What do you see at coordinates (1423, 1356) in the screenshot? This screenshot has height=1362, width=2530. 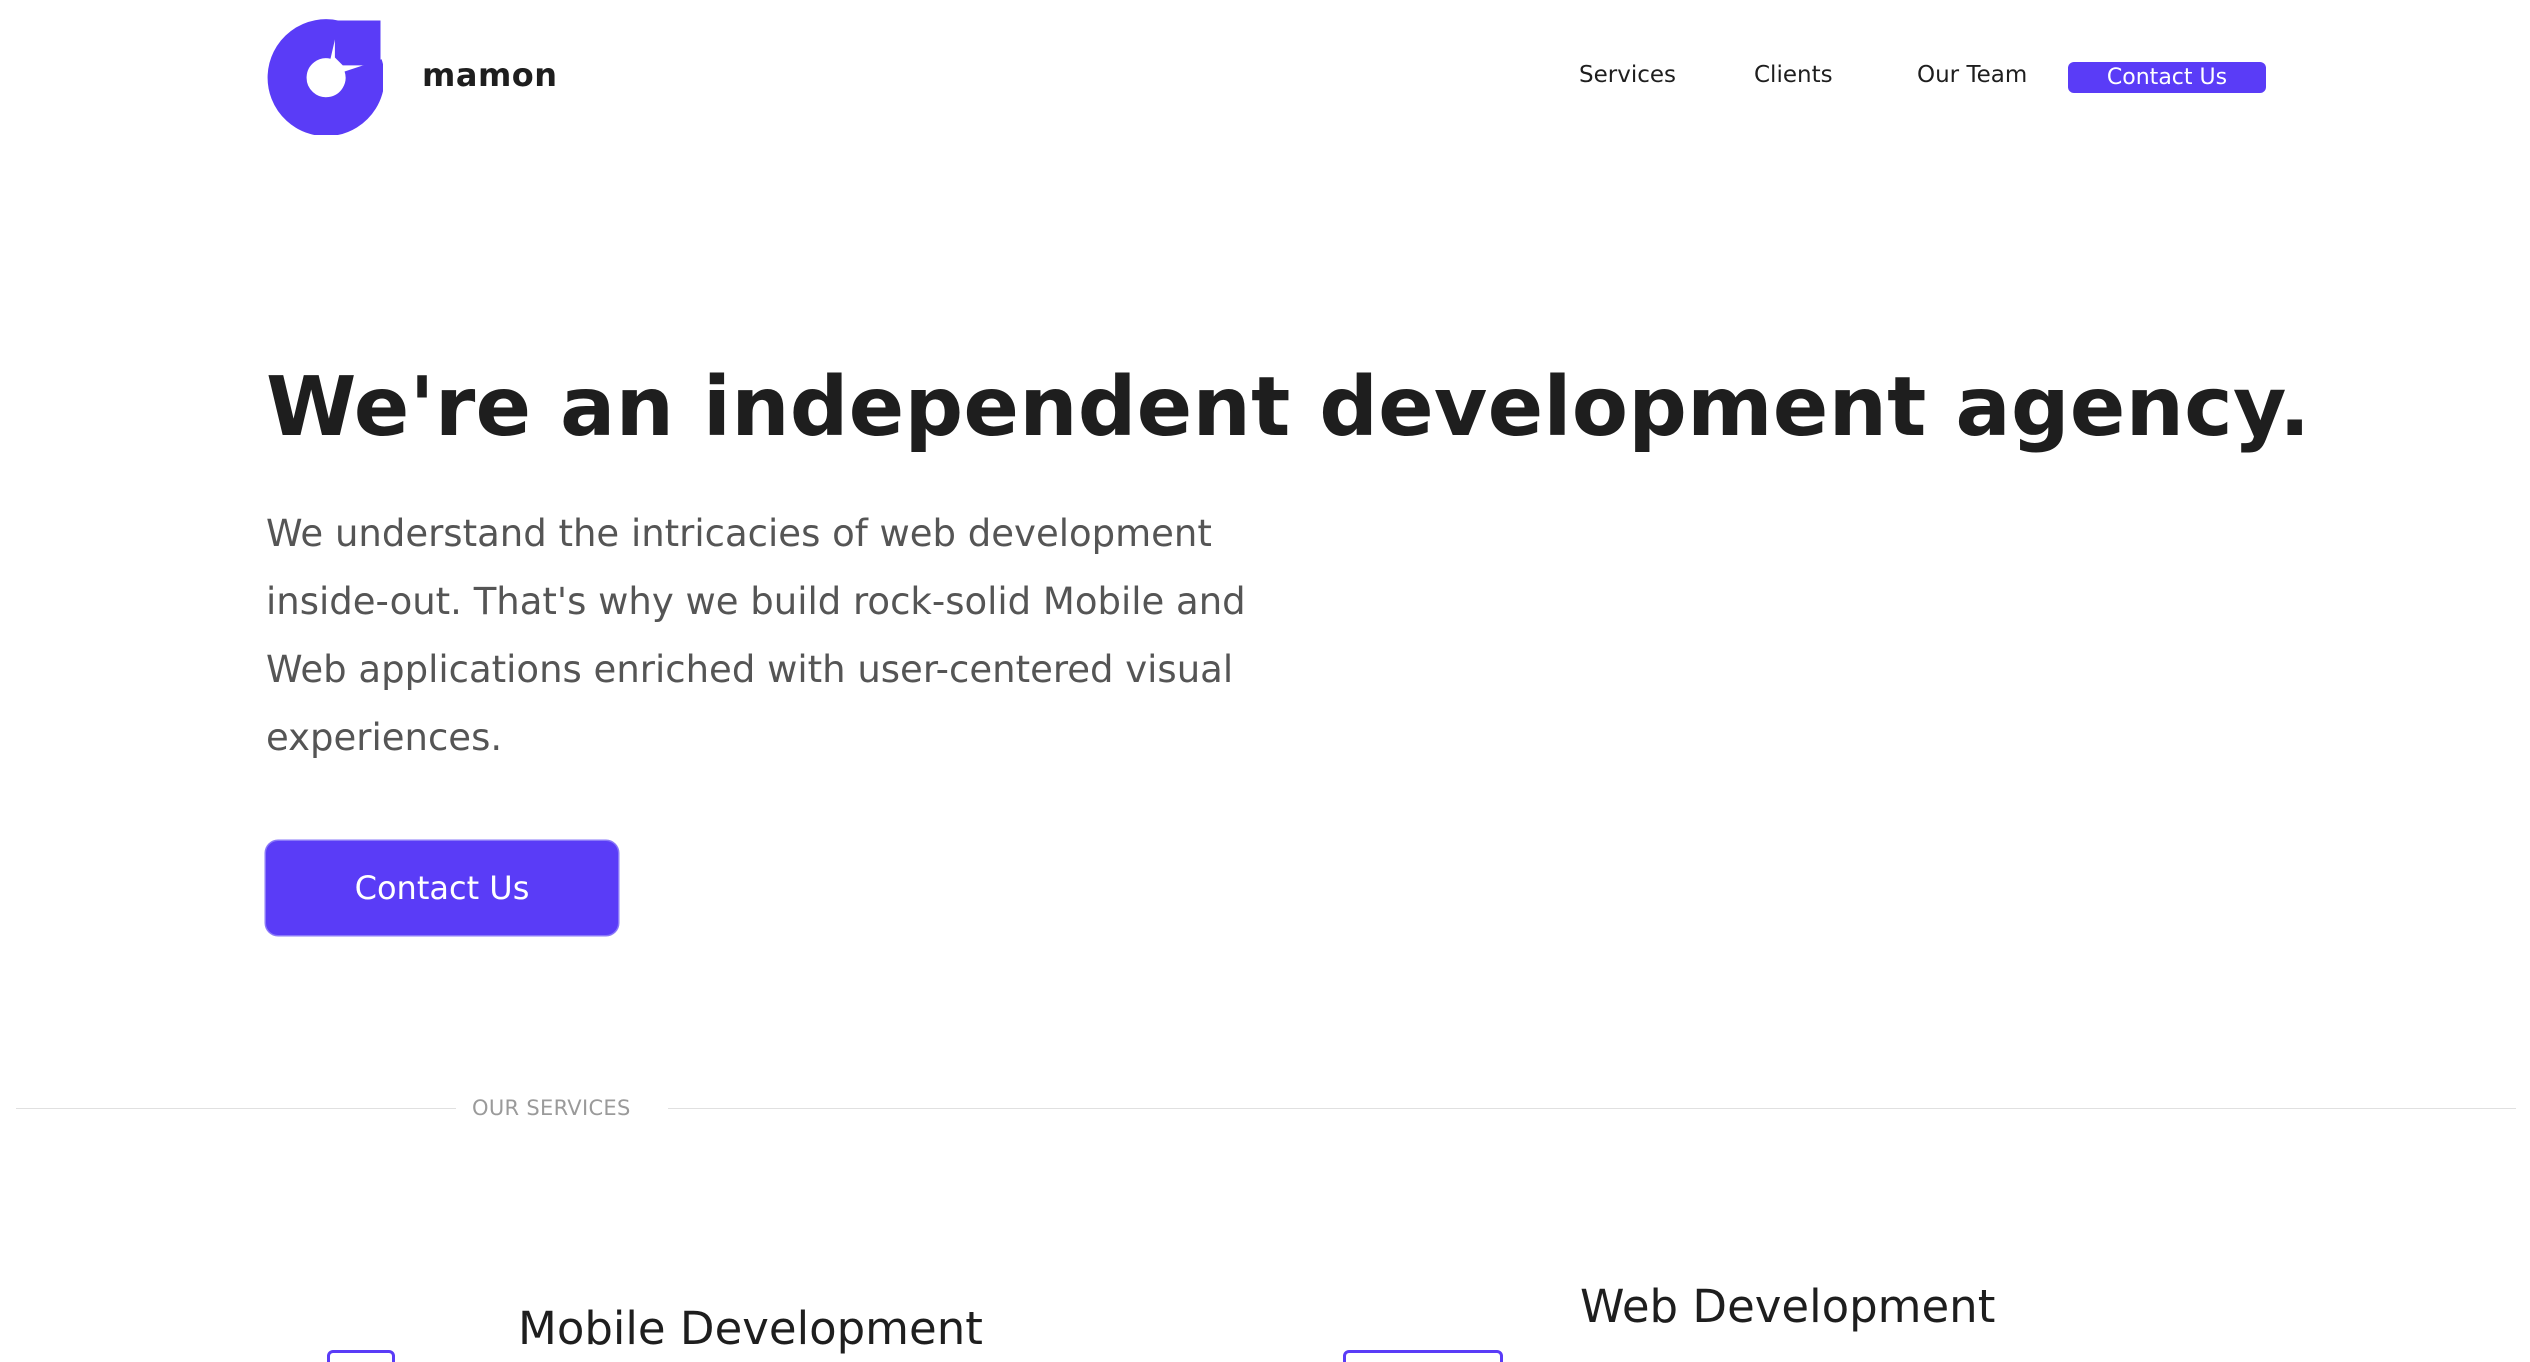 I see `browser-icon` at bounding box center [1423, 1356].